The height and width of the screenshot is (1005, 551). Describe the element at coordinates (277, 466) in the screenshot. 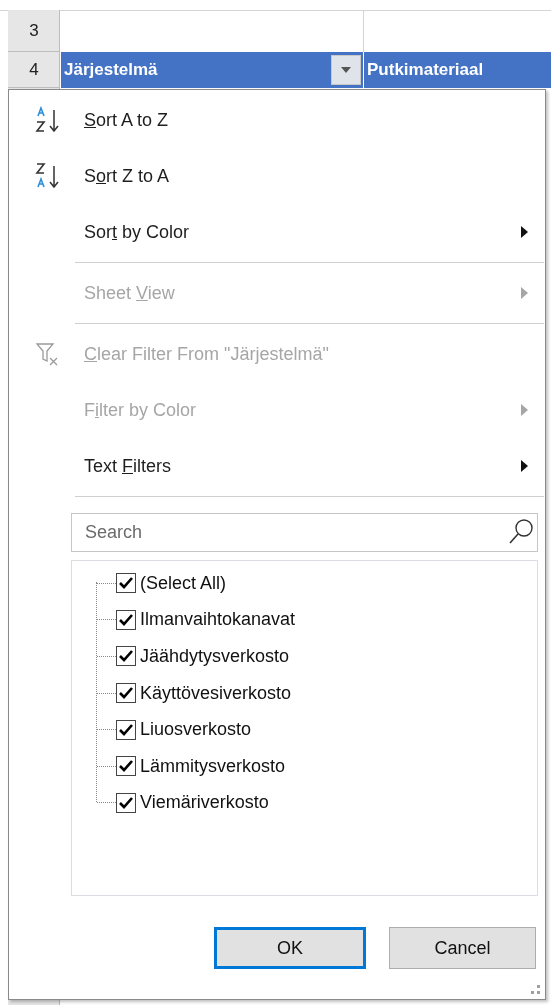

I see `menu-item: Text Filters` at that location.